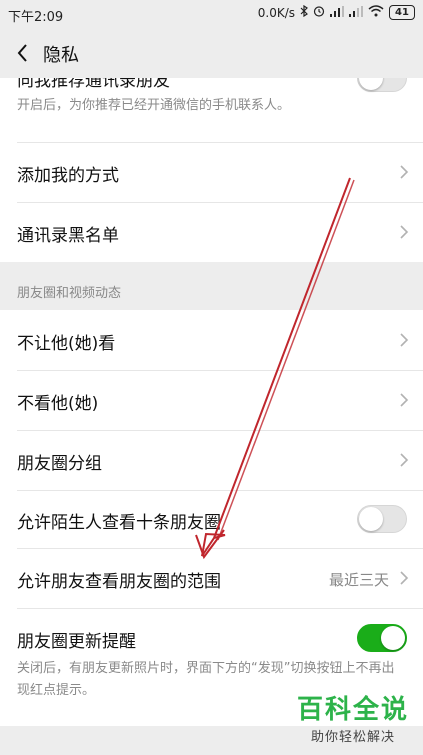  What do you see at coordinates (24, 53) in the screenshot?
I see `back-arrow-icon` at bounding box center [24, 53].